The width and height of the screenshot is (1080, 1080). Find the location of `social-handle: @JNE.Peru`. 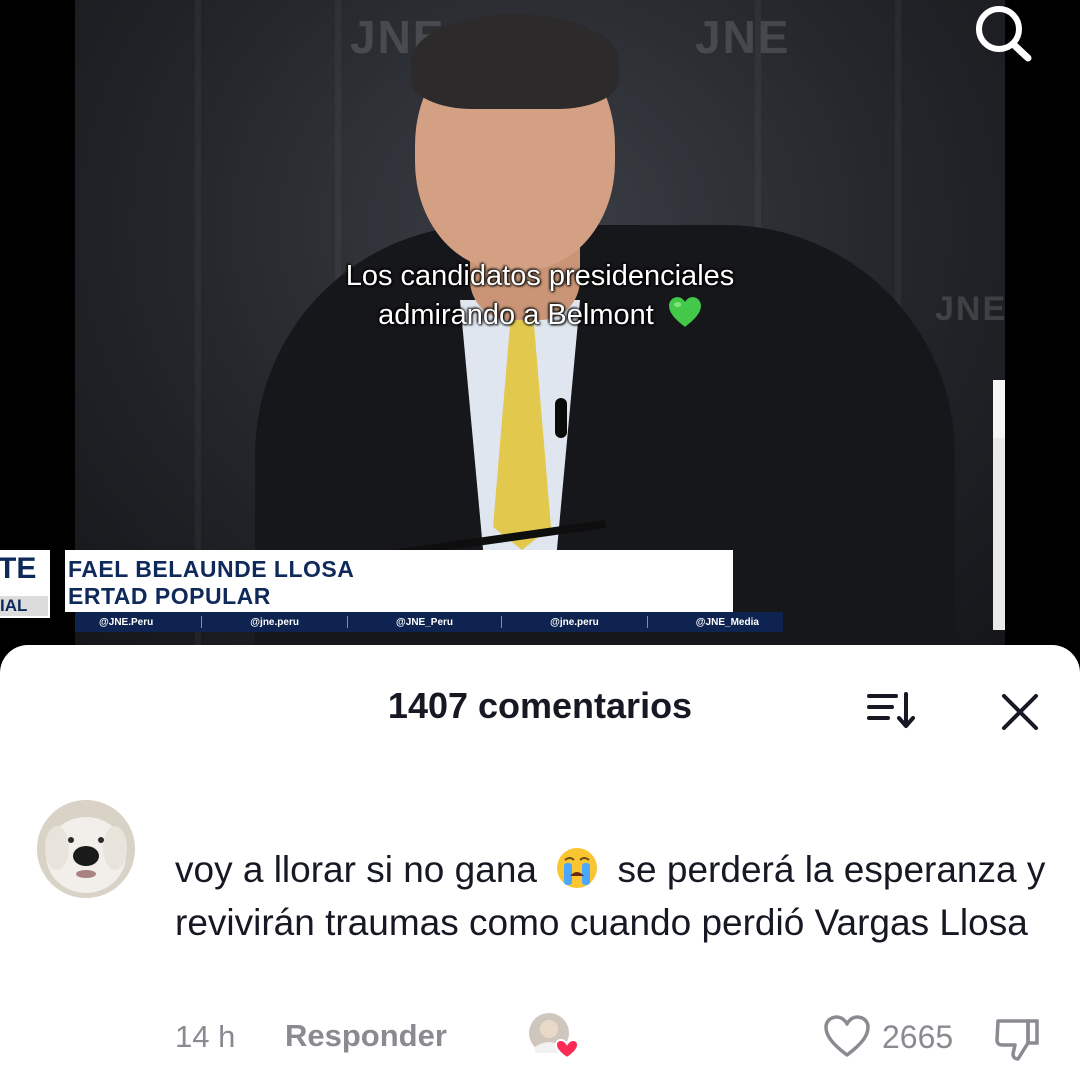

social-handle: @JNE.Peru is located at coordinates (126, 622).